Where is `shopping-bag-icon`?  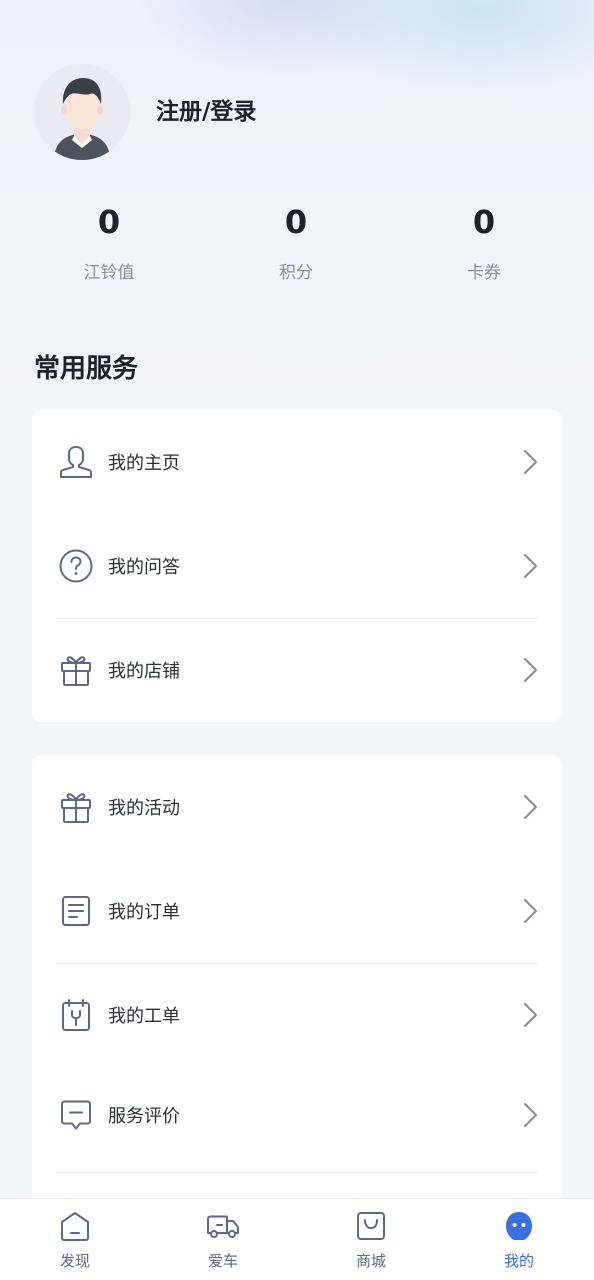 shopping-bag-icon is located at coordinates (371, 1226).